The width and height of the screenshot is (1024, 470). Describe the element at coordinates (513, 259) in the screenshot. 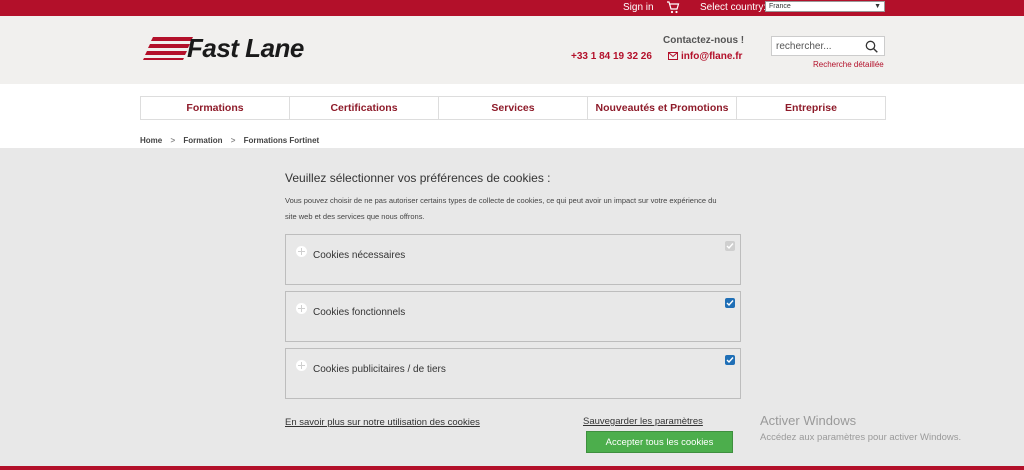

I see `cookie-category-necessary: Cookies nécessaires` at that location.